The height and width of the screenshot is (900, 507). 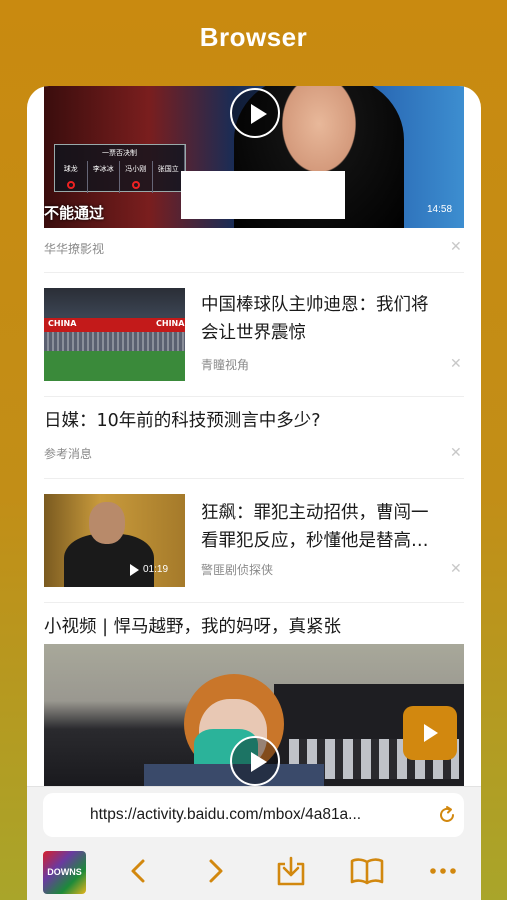 What do you see at coordinates (71, 169) in the screenshot?
I see `board-name: 球龙` at bounding box center [71, 169].